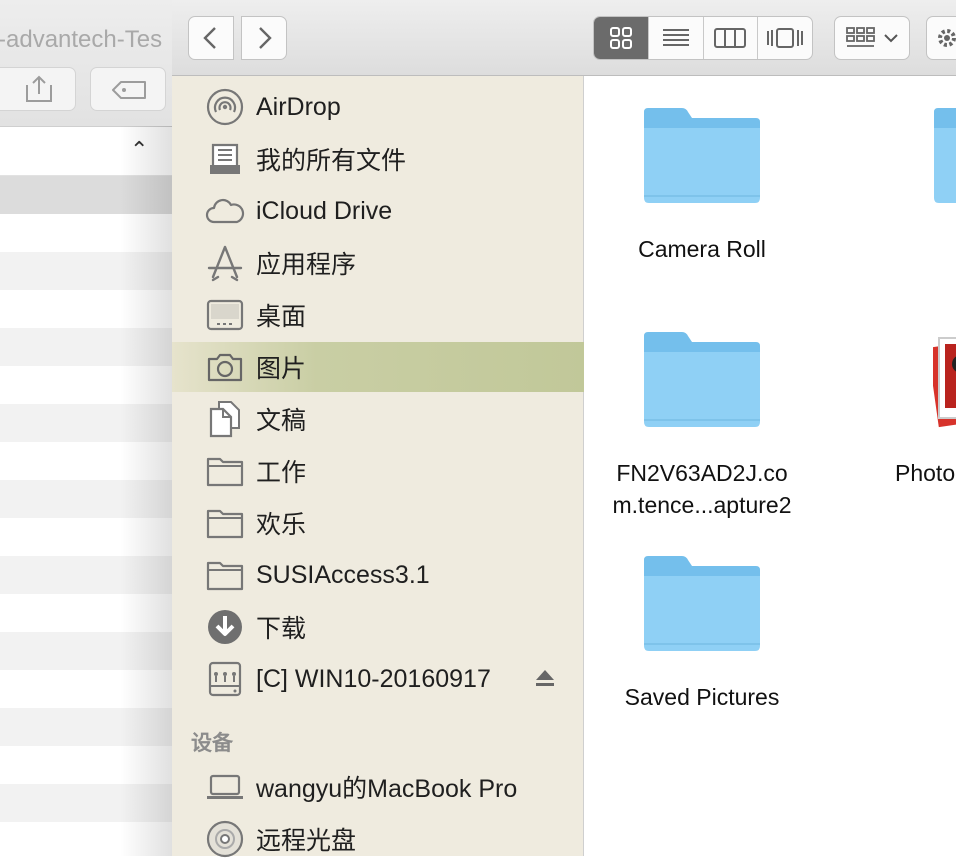  I want to click on eject-icon, so click(545, 680).